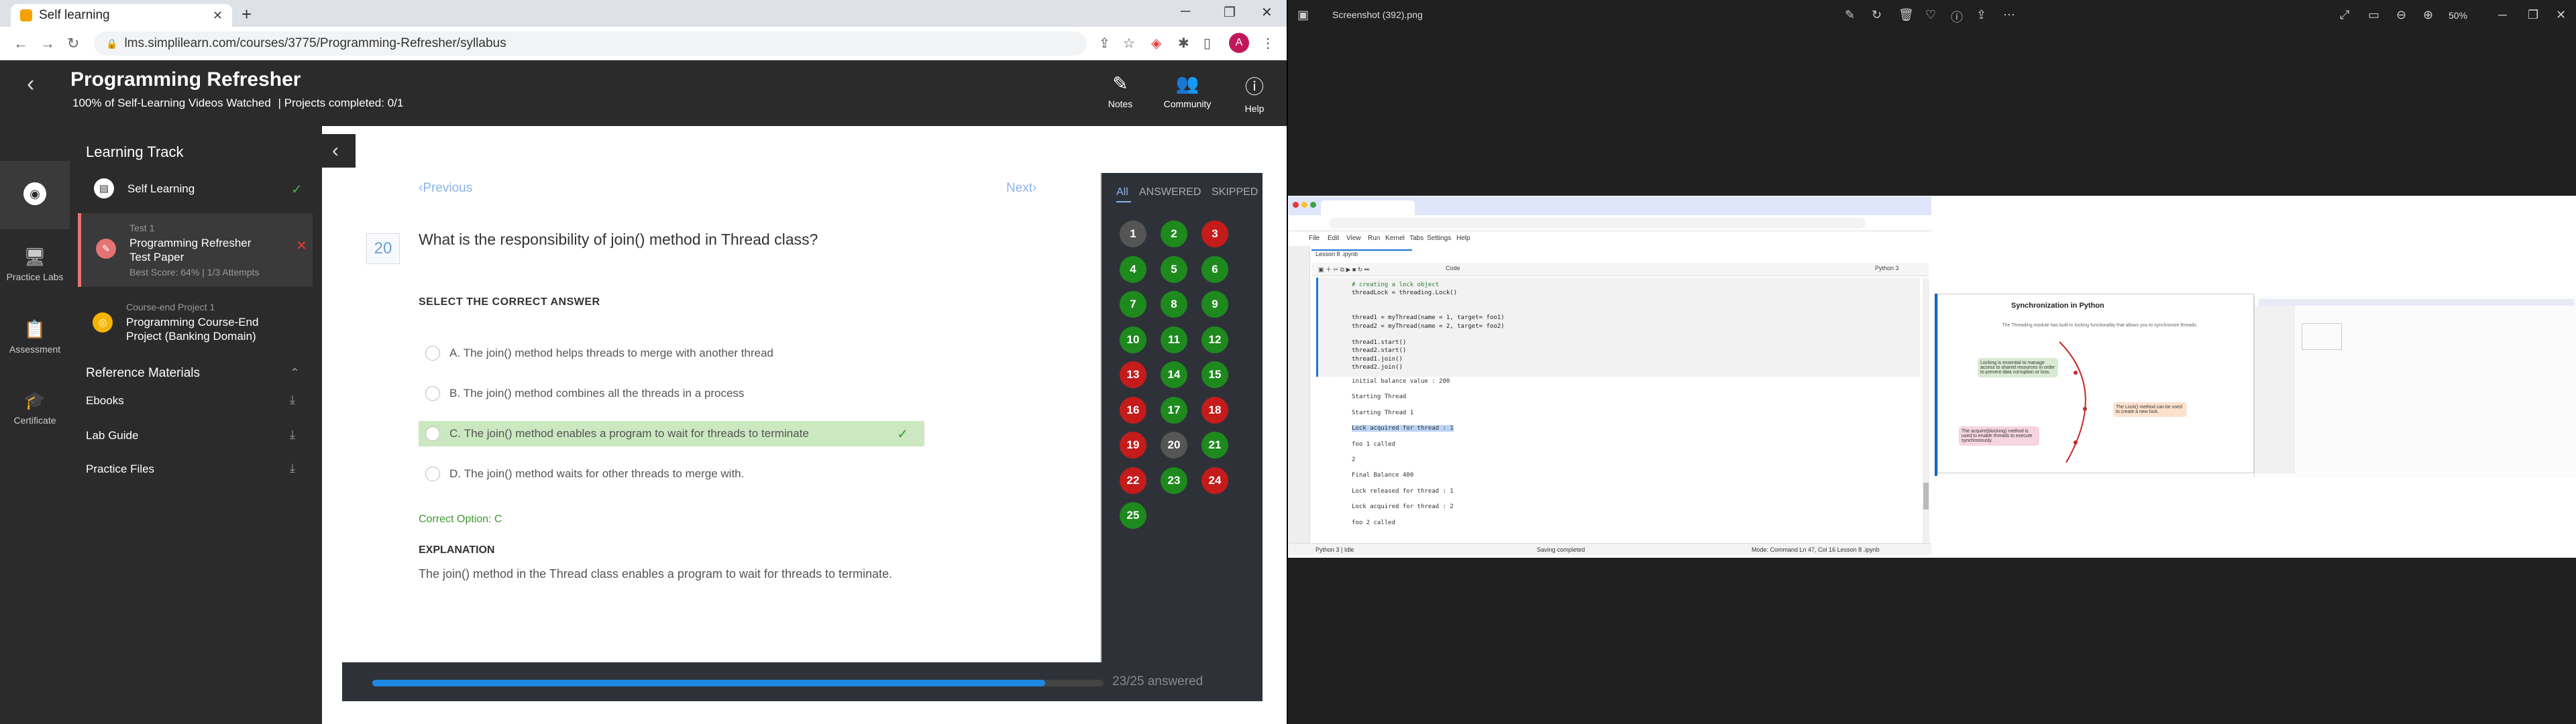 The width and height of the screenshot is (2576, 724). Describe the element at coordinates (1214, 339) in the screenshot. I see `question-ball-12: 12` at that location.